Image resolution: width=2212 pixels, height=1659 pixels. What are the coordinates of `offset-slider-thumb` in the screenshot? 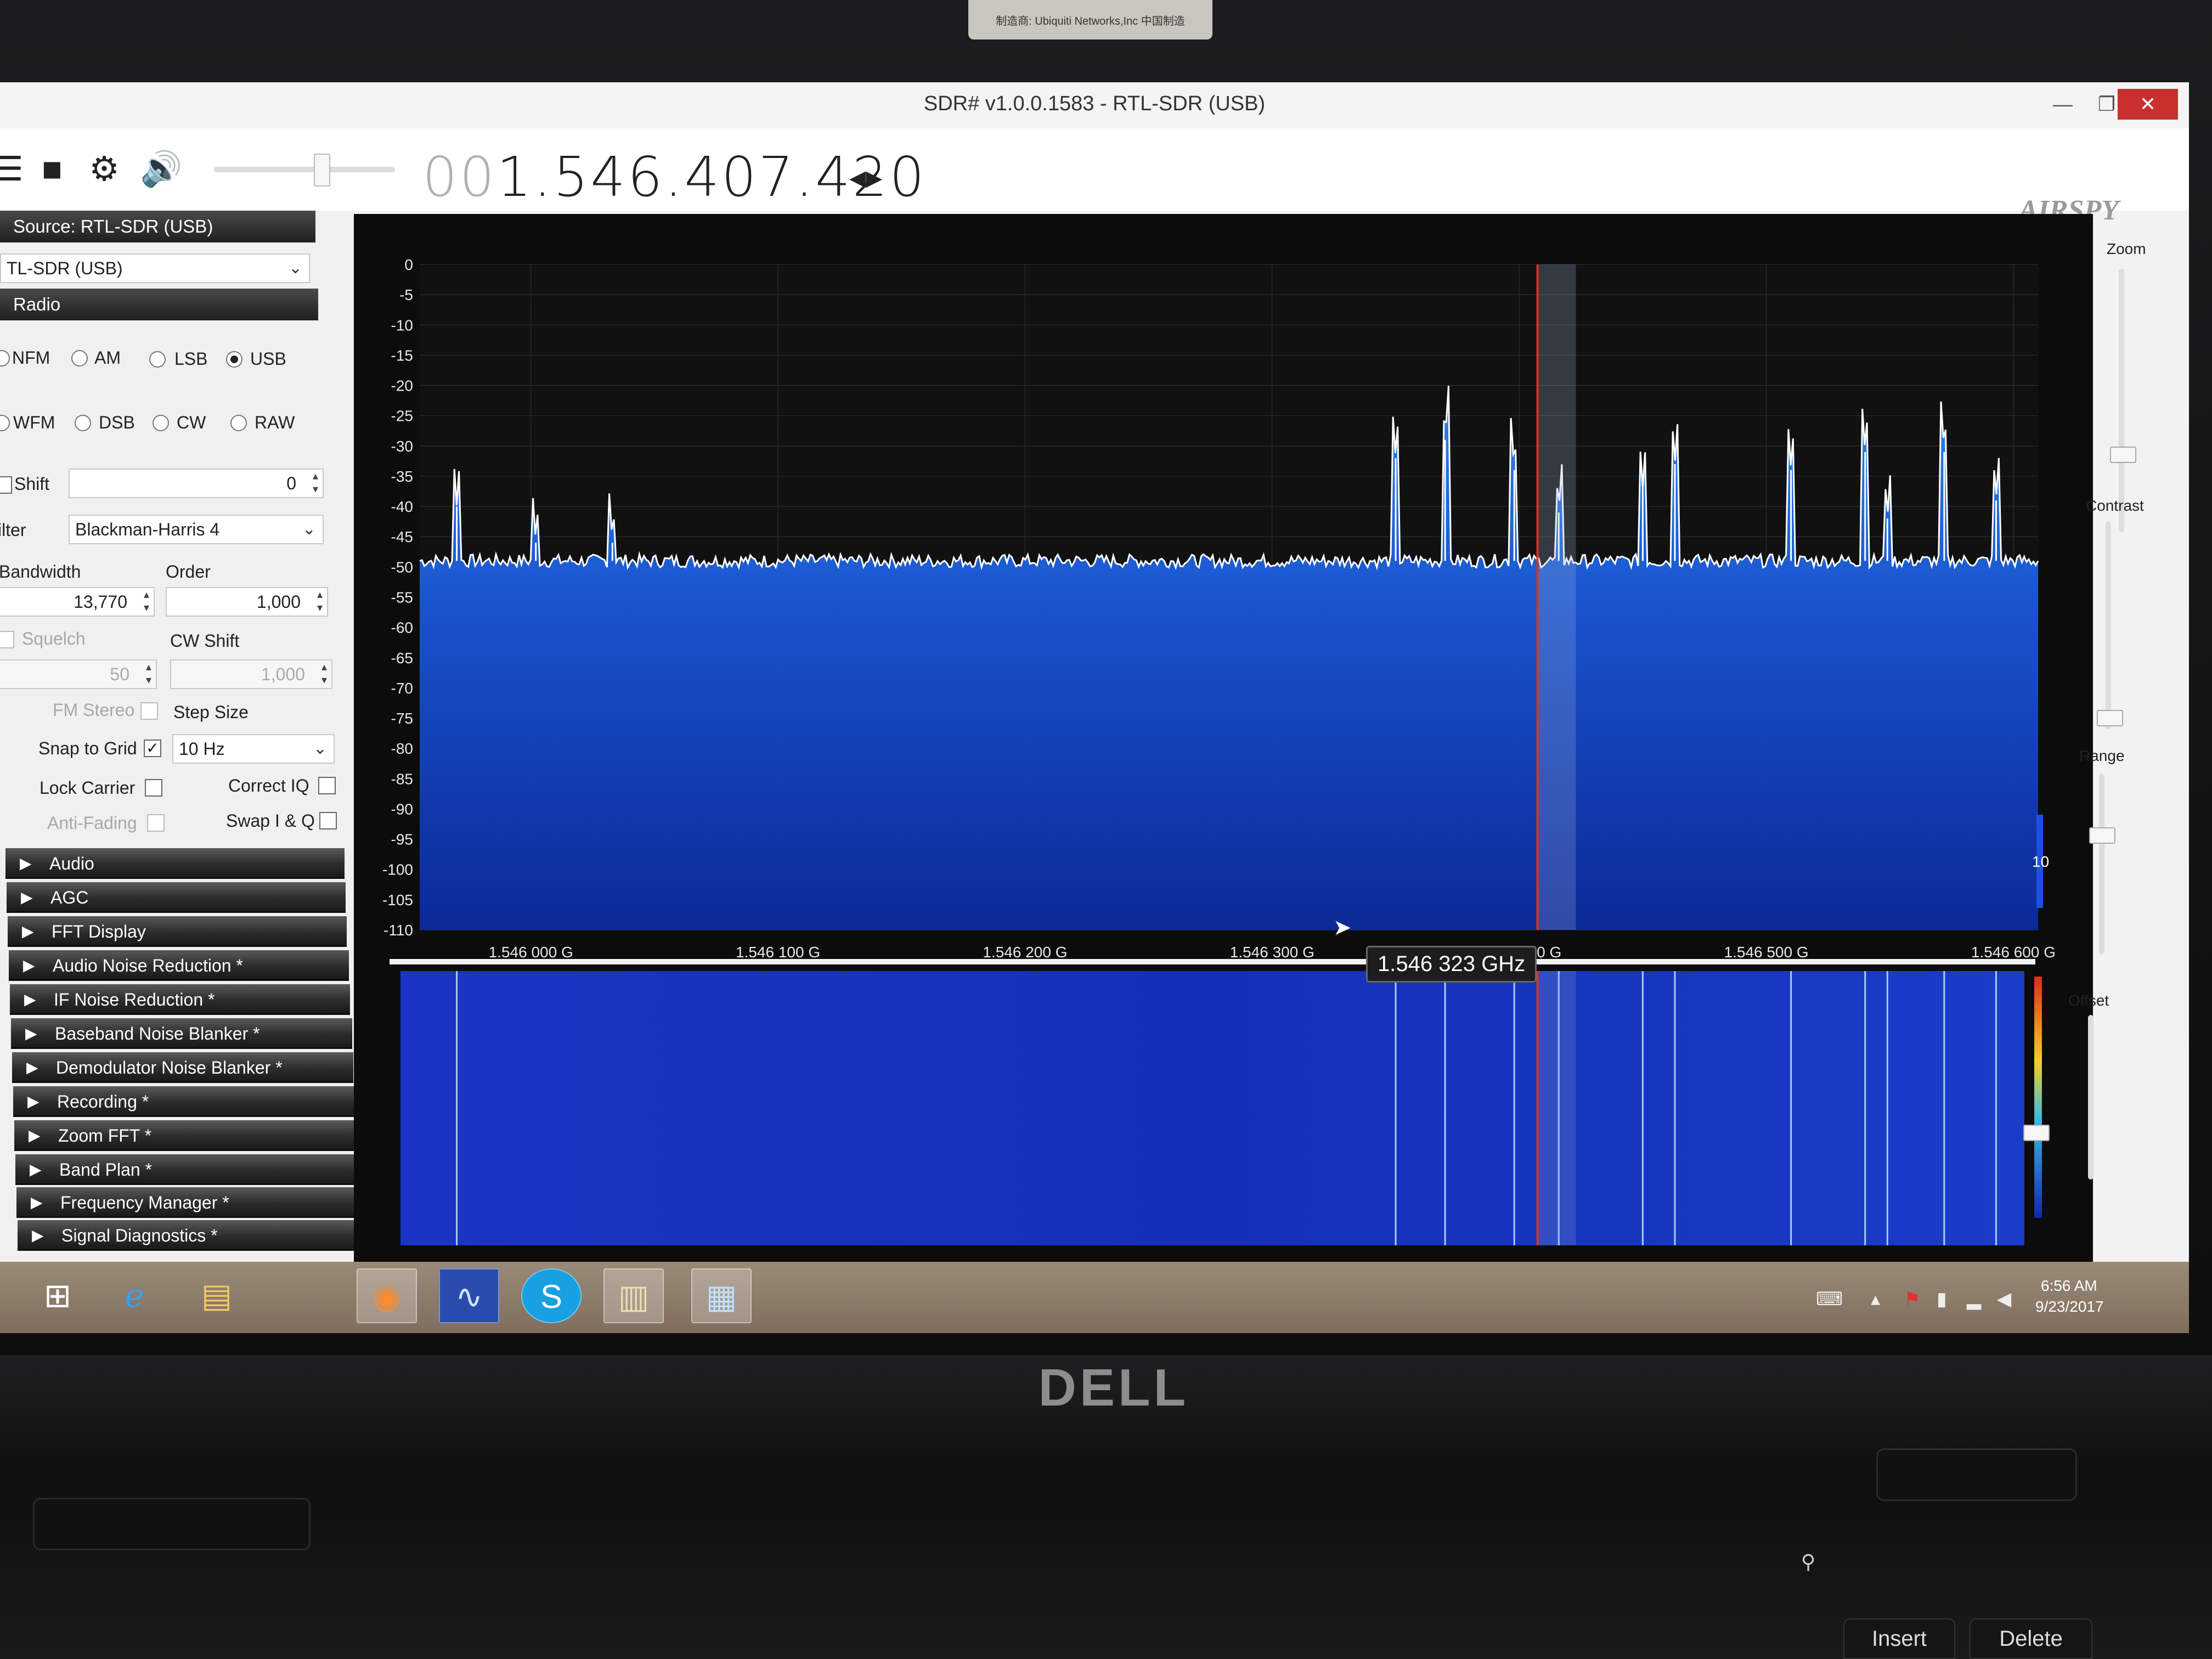 It's located at (2036, 1133).